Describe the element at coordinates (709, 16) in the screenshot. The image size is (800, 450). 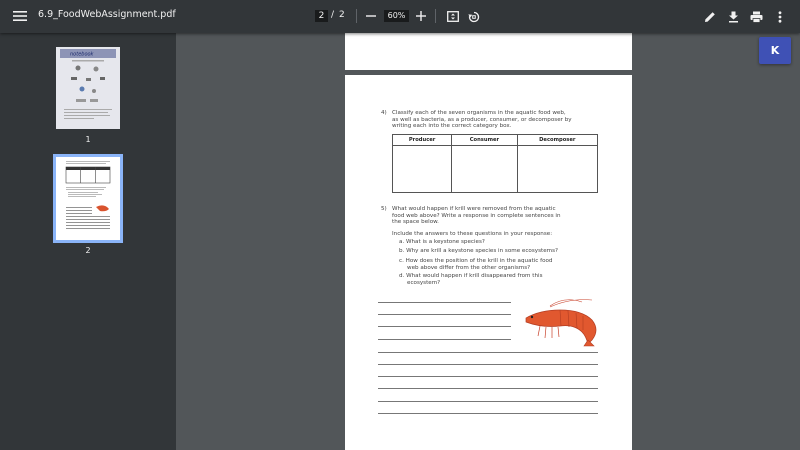
I see `pen-icon` at that location.